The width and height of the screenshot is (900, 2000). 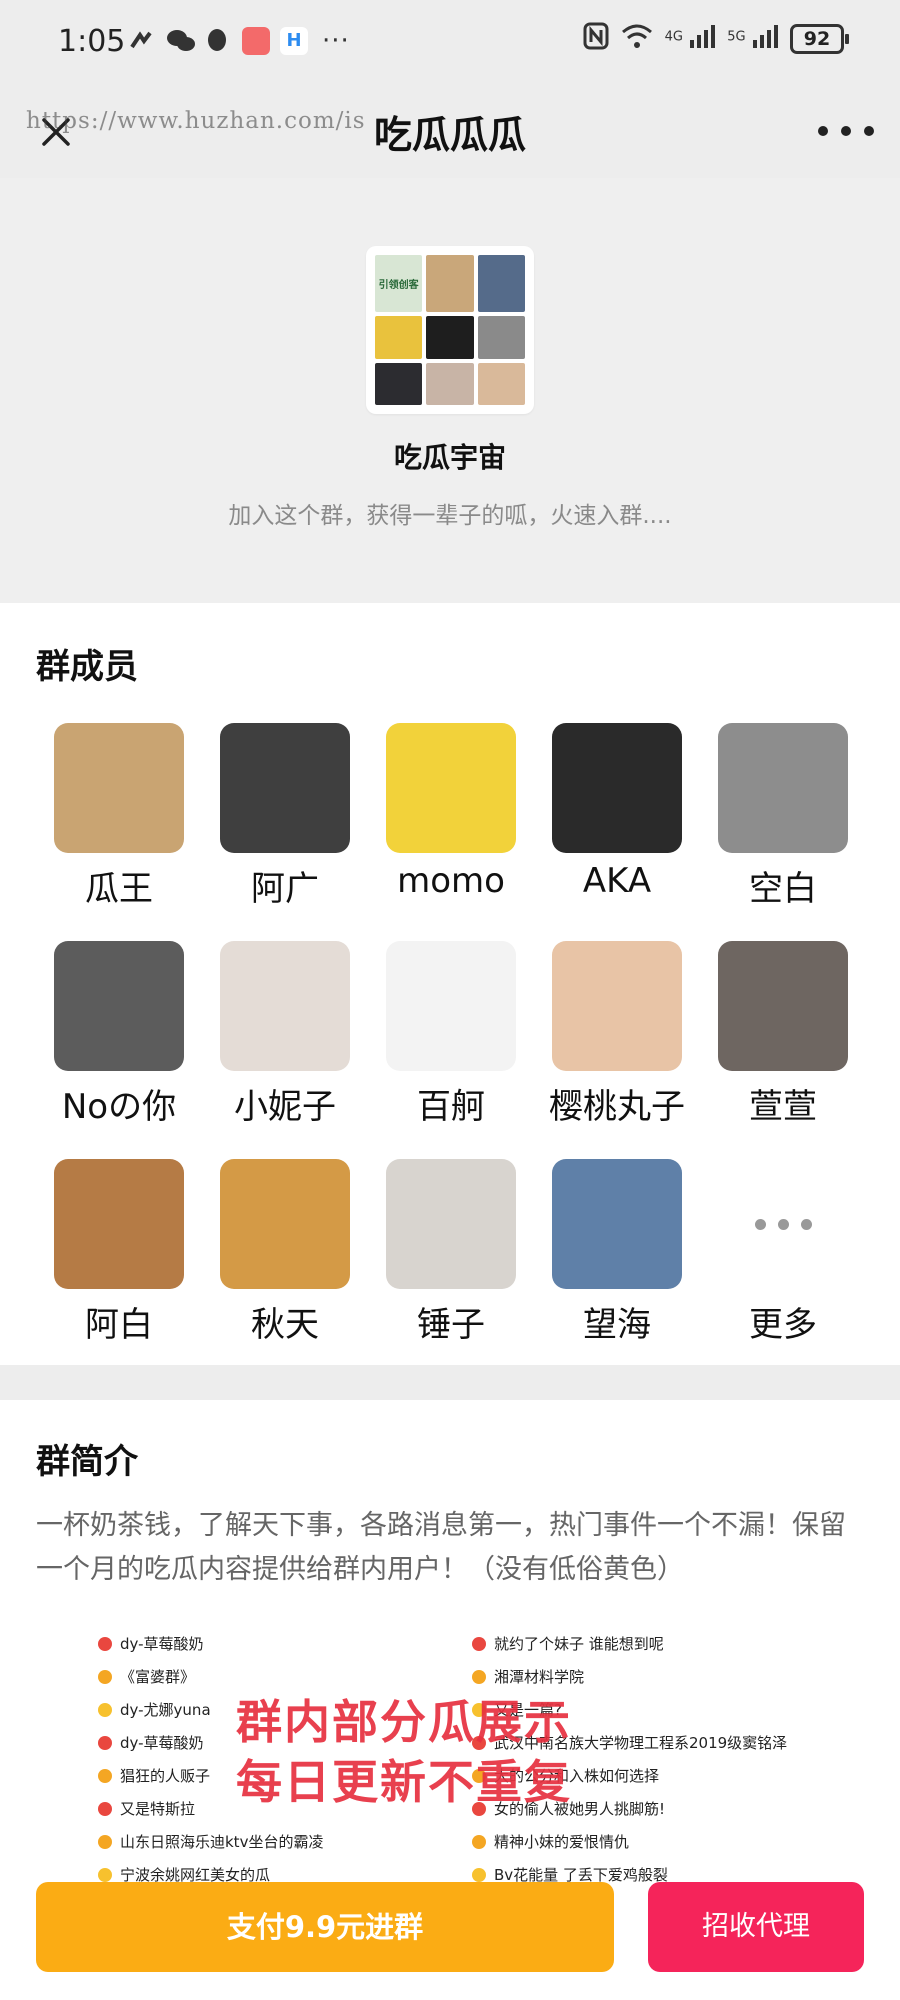 I want to click on member-item: 锤子, so click(x=451, y=1252).